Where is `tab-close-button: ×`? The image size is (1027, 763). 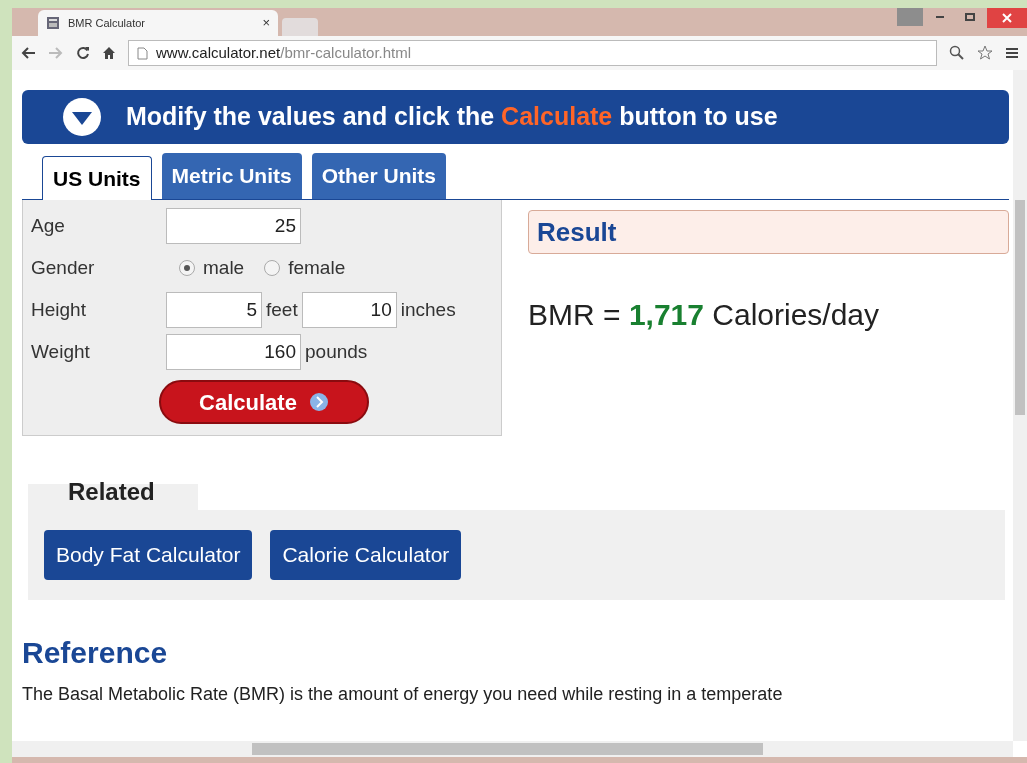
tab-close-button: × is located at coordinates (266, 23).